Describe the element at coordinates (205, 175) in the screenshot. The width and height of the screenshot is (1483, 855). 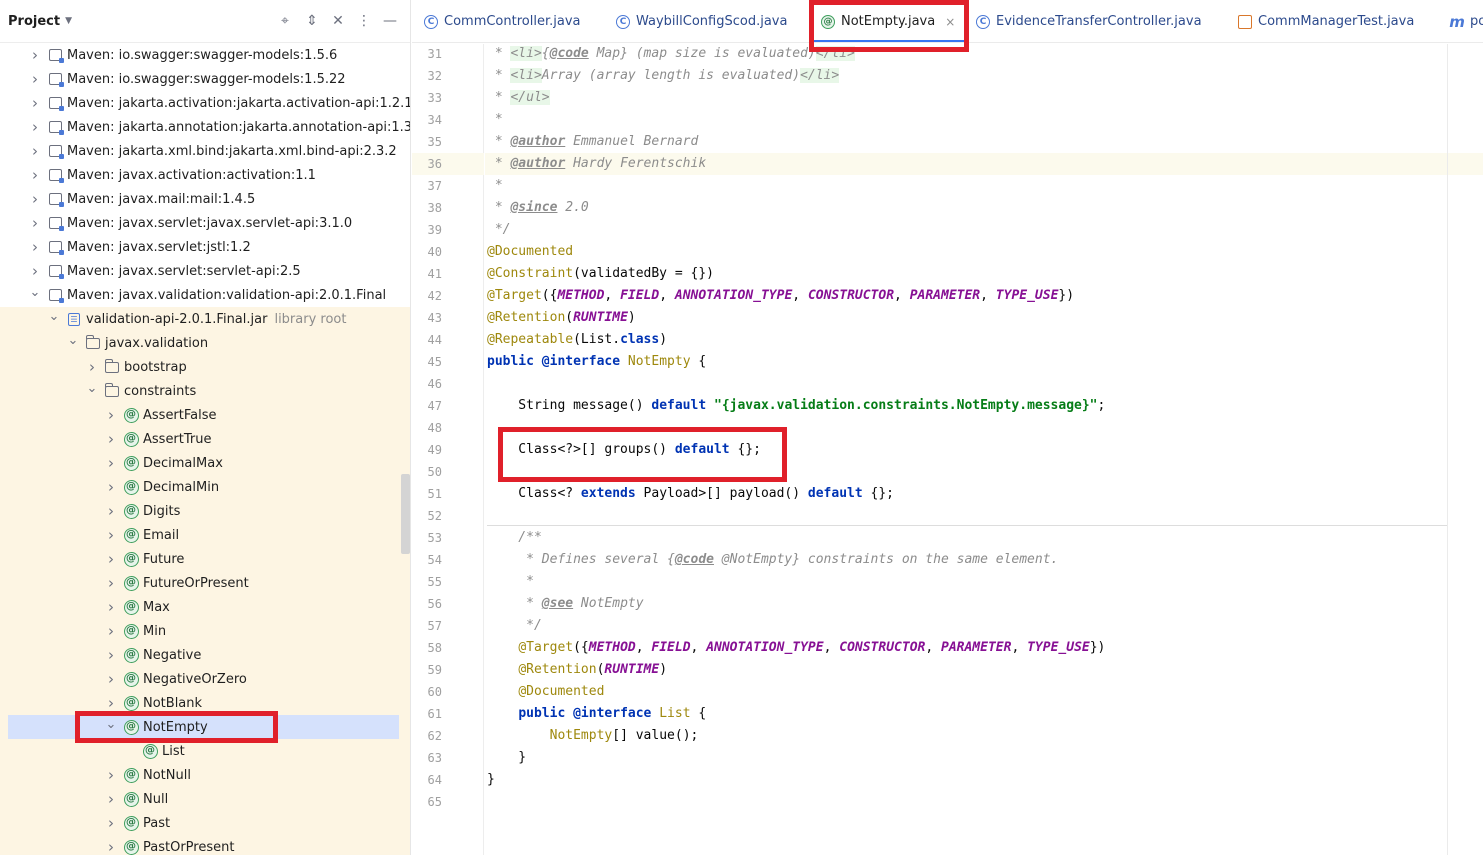
I see `tree-node: › Maven: javax.activation:activation:1.1` at that location.